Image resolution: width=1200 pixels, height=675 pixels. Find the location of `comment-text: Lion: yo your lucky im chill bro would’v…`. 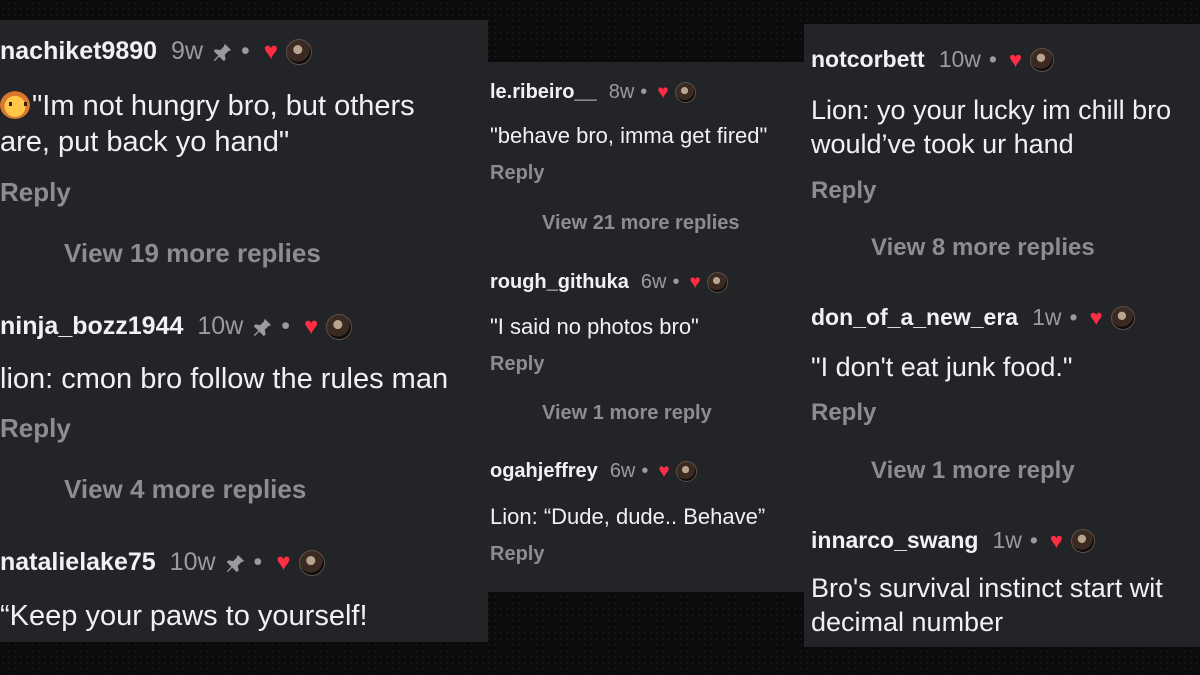

comment-text: Lion: yo your lucky im chill bro would’v… is located at coordinates (991, 128).